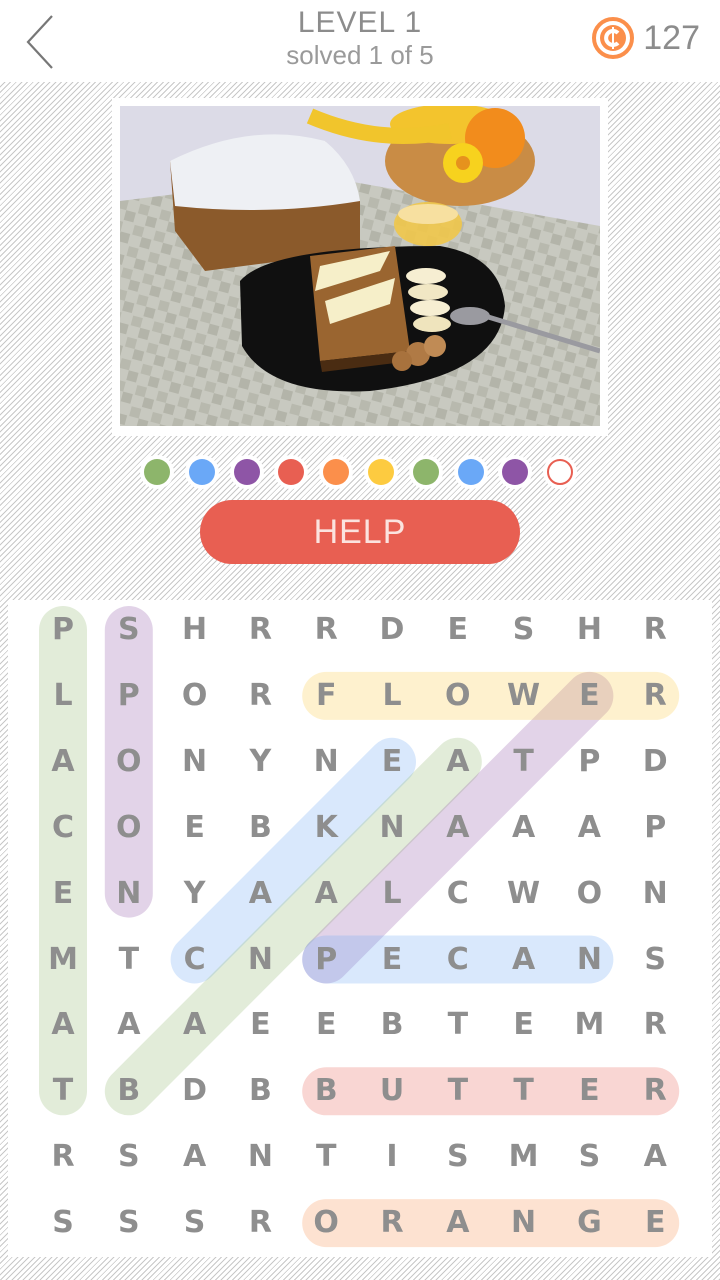 Image resolution: width=720 pixels, height=1280 pixels. Describe the element at coordinates (360, 532) in the screenshot. I see `help-button: HELP` at that location.